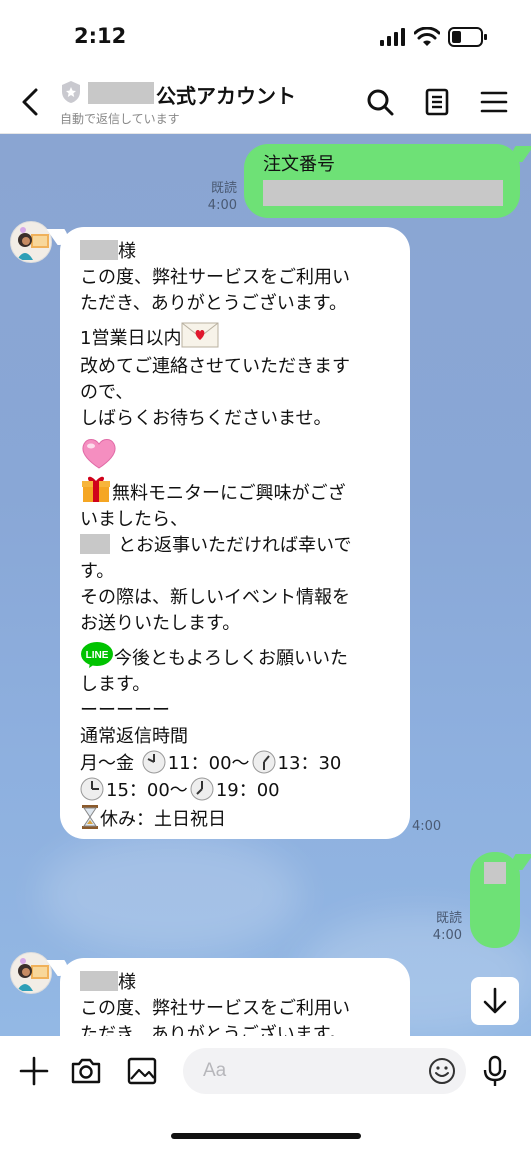 Image resolution: width=531 pixels, height=1151 pixels. I want to click on message-line: いましたら、, so click(134, 519).